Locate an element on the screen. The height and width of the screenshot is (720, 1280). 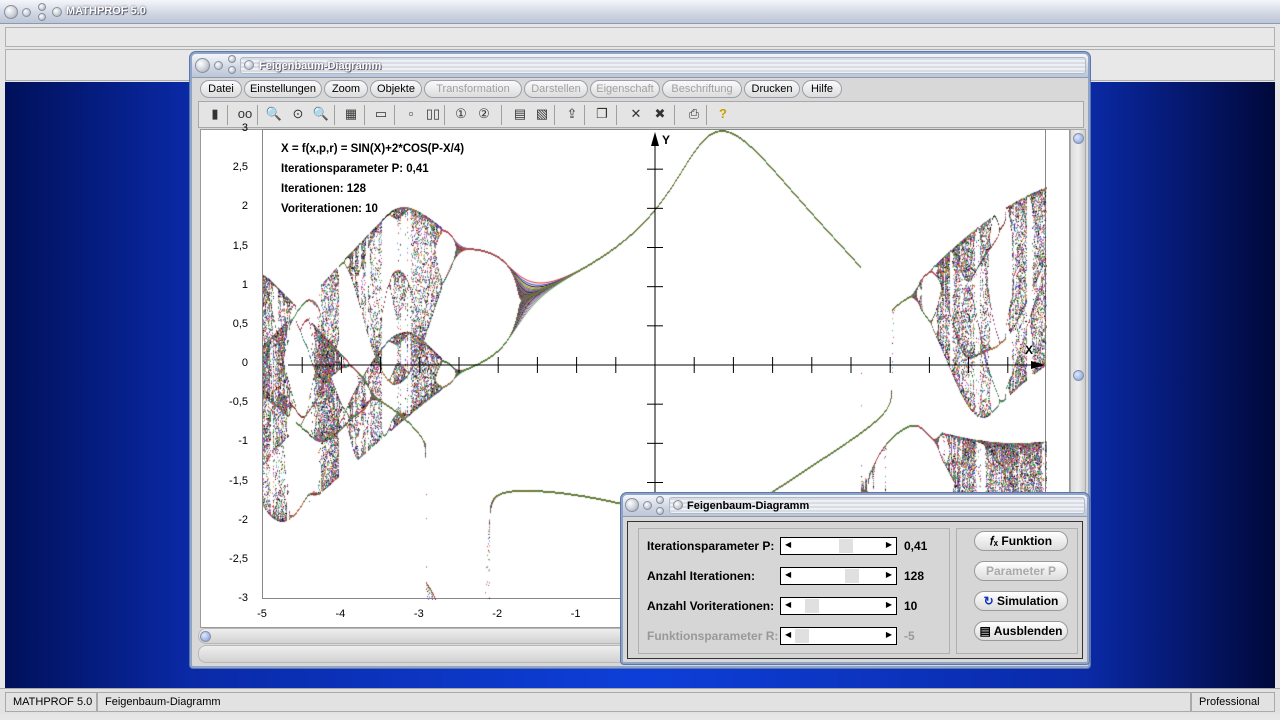
y-tick-label: 0,5 is located at coordinates (240, 323).